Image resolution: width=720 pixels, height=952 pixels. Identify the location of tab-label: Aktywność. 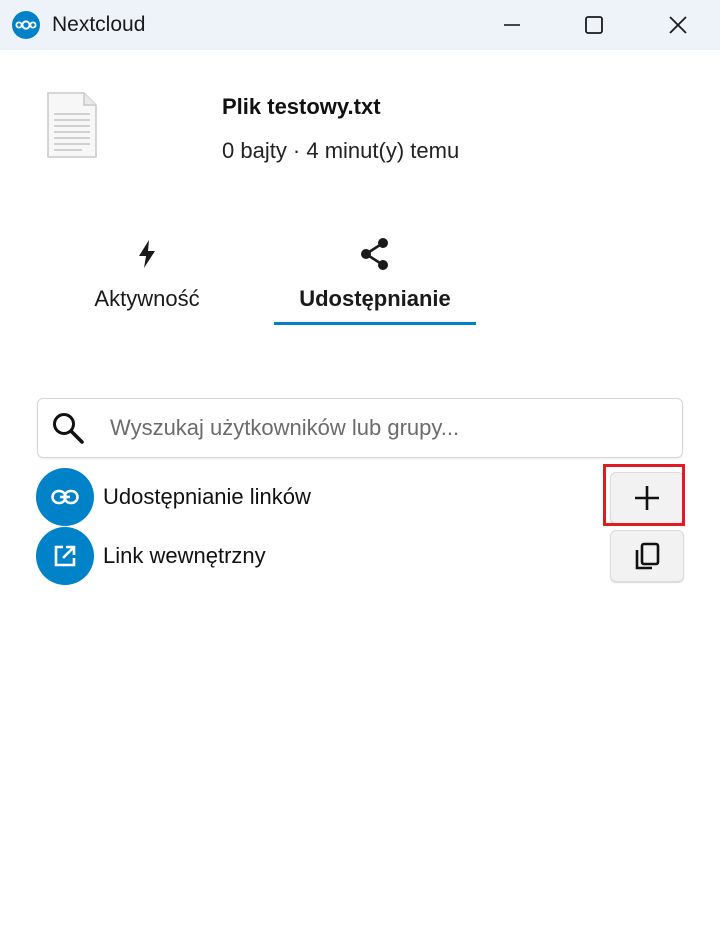
(147, 298).